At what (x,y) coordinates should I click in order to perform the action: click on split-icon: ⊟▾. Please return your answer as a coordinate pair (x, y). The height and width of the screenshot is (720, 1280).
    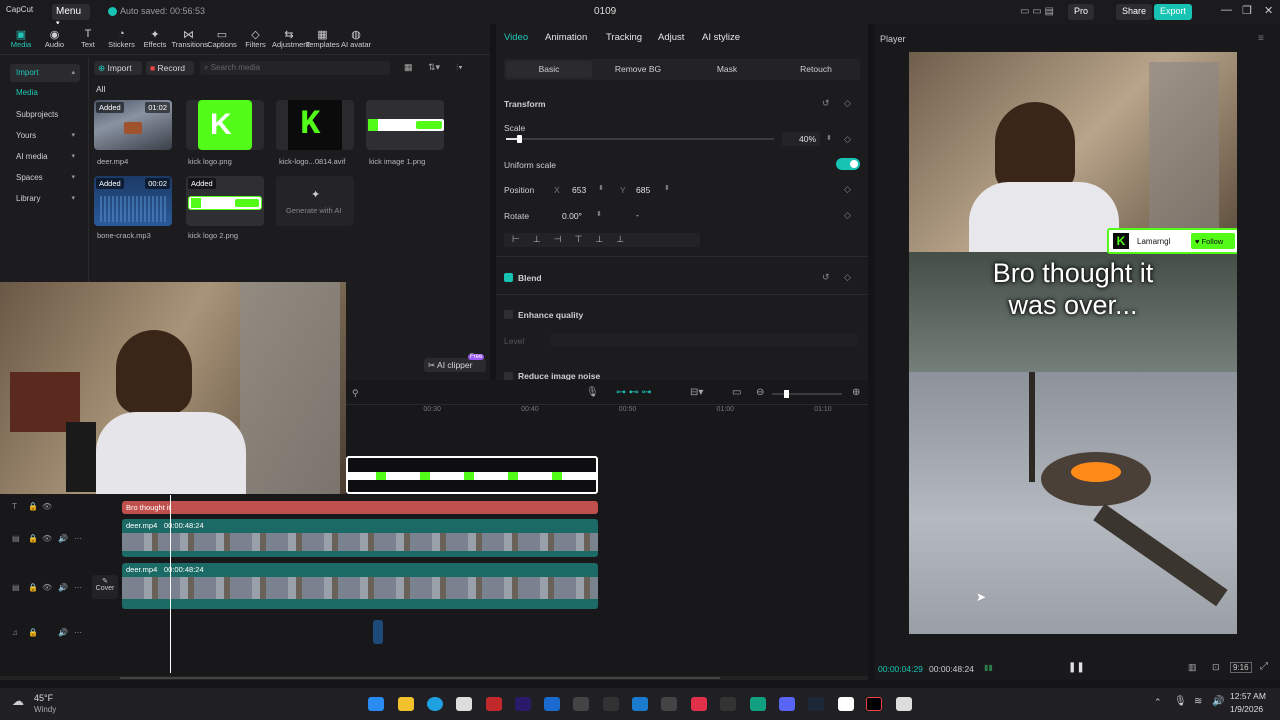
    Looking at the image, I should click on (696, 392).